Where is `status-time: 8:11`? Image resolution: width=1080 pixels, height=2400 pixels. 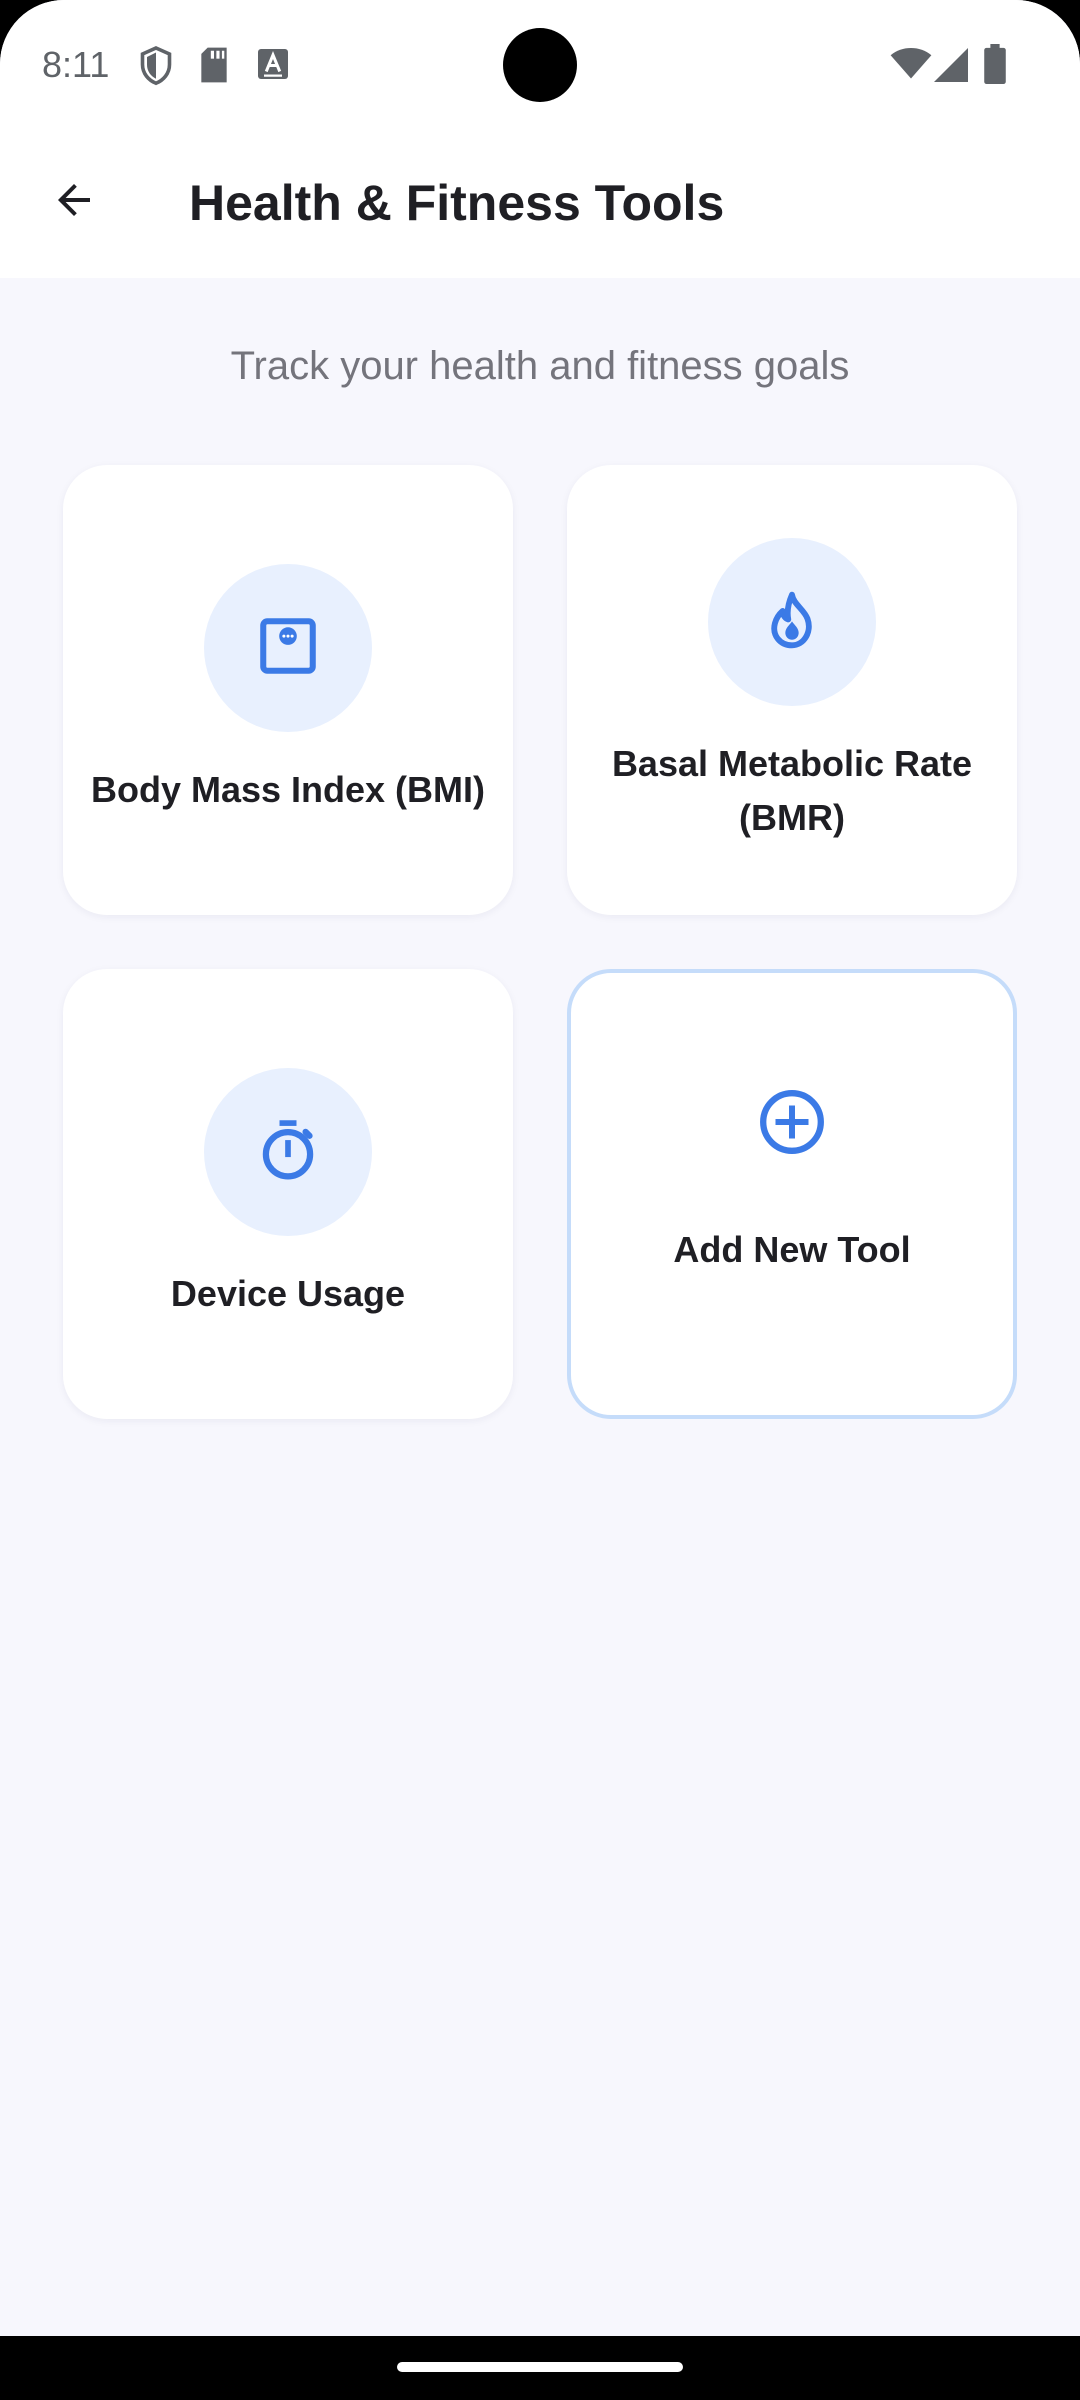 status-time: 8:11 is located at coordinates (76, 64).